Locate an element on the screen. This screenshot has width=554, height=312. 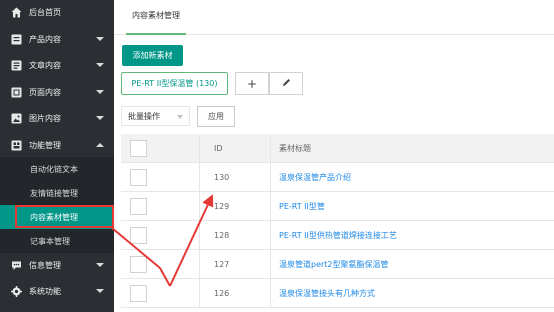
row-title-cell: 温泉保温管接头有几种方式 is located at coordinates (412, 293).